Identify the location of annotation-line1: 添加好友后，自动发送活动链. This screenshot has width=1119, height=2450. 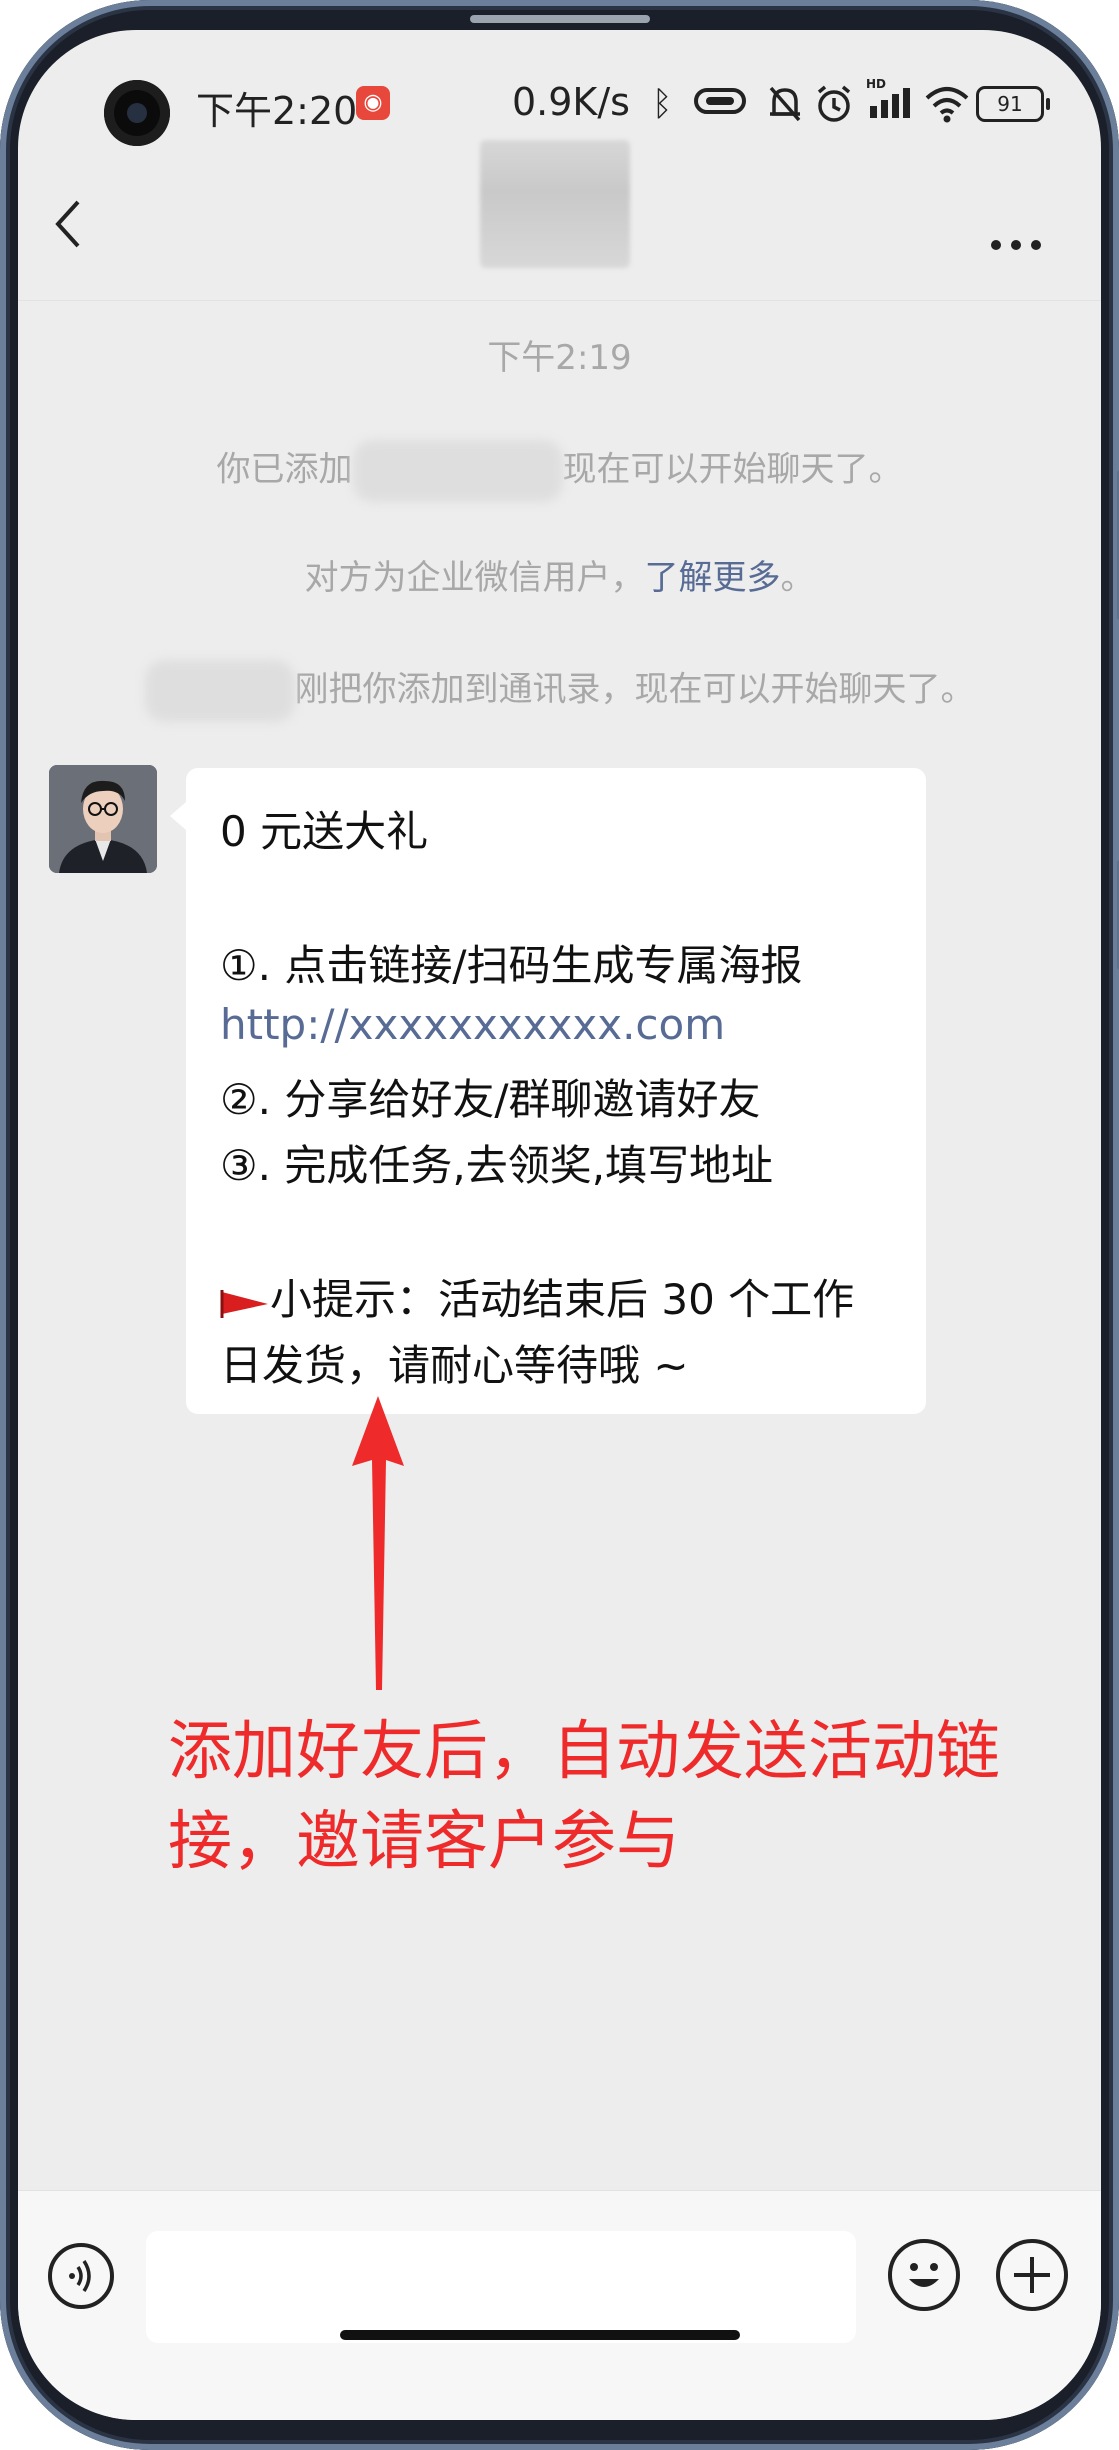
(584, 1752).